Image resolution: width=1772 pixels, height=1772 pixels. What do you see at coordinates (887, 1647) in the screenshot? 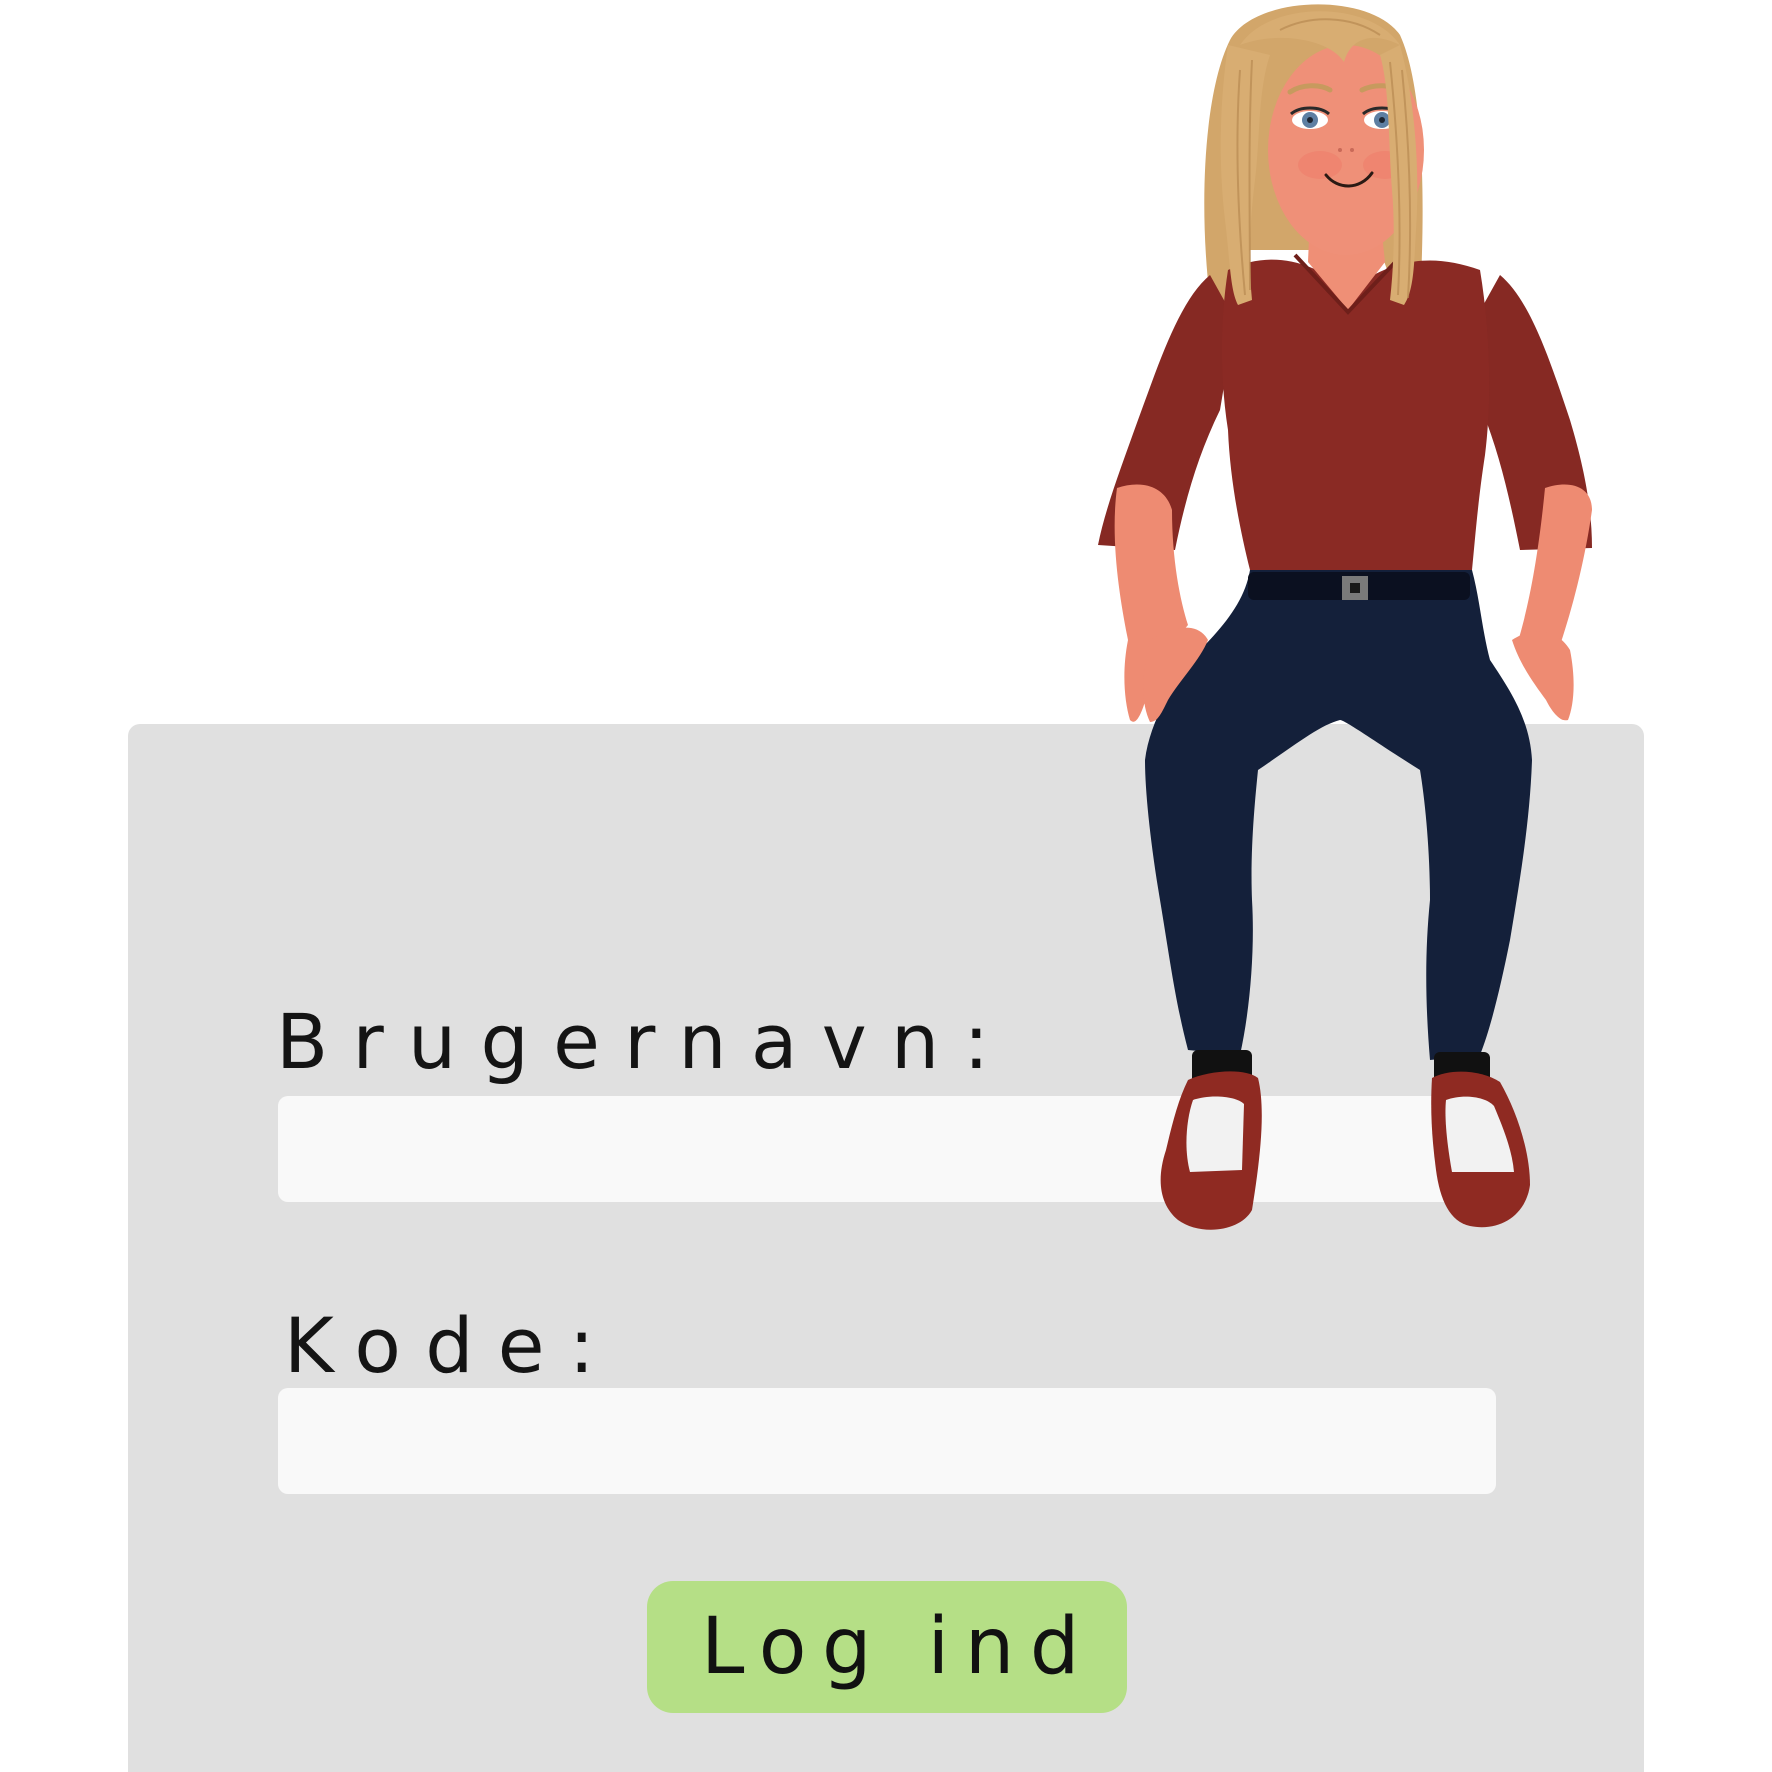
I see `login-button: Log ind` at bounding box center [887, 1647].